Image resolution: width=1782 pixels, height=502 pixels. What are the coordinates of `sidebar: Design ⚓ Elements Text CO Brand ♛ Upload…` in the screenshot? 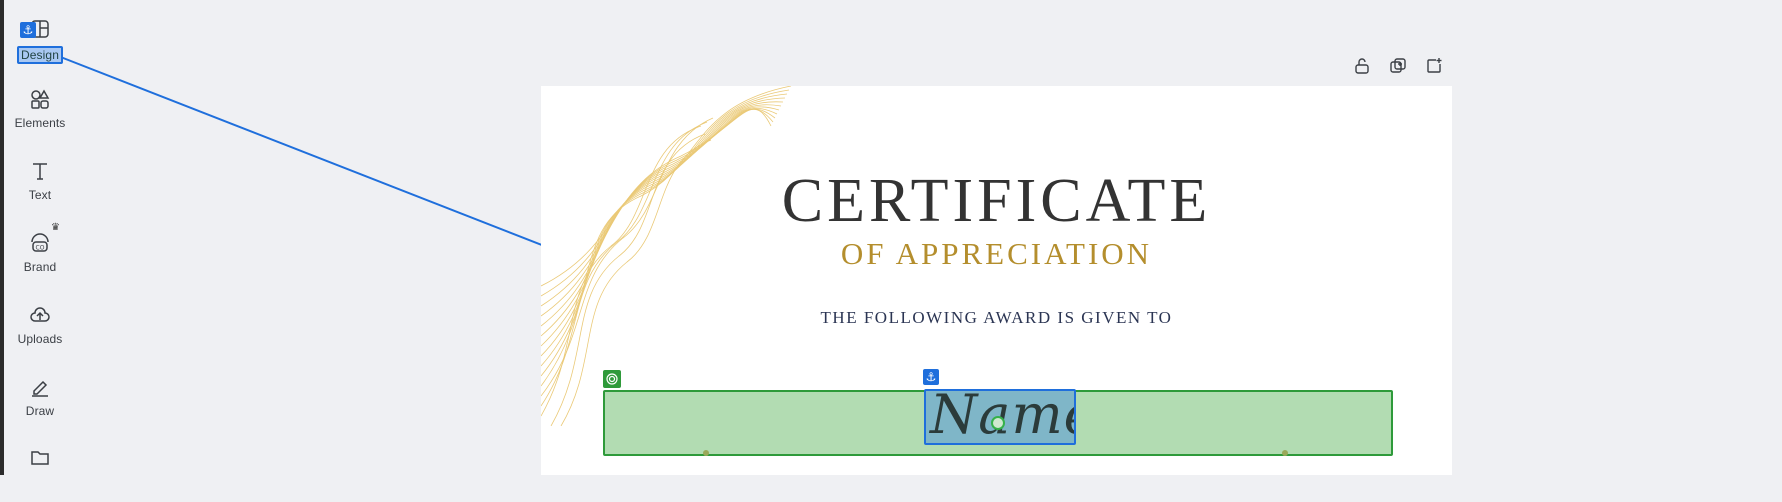 It's located at (40, 237).